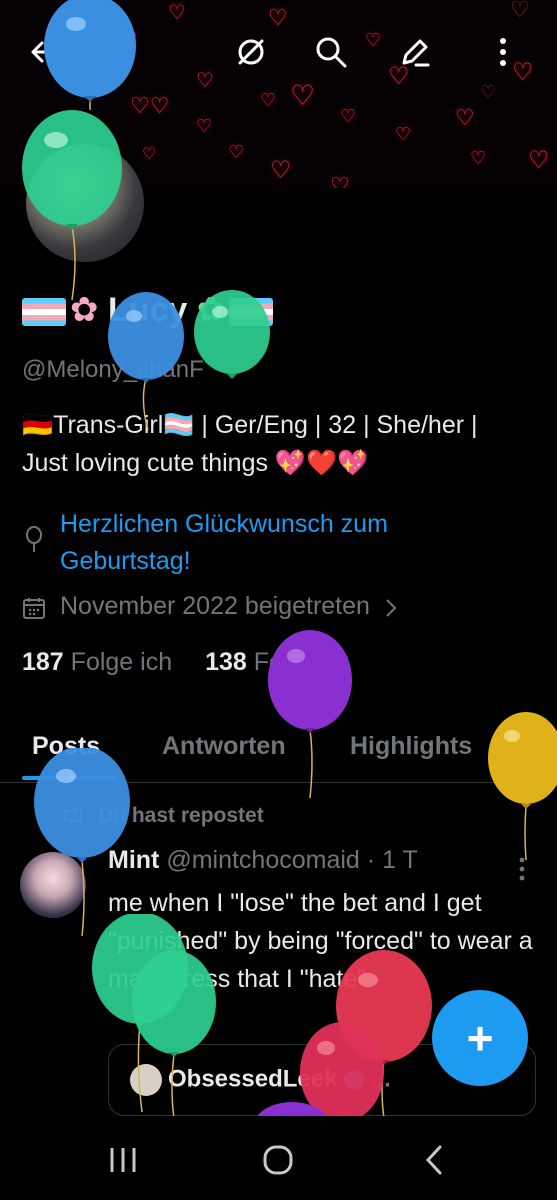 The image size is (557, 1200). What do you see at coordinates (224, 524) in the screenshot?
I see `birthday-text: Herzlichen Glückwunsch zum` at bounding box center [224, 524].